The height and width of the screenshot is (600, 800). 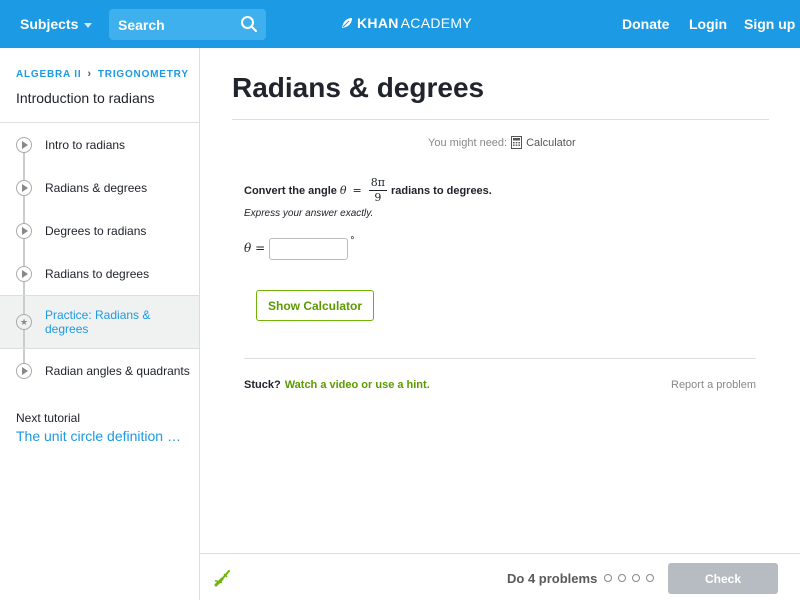 I want to click on calculator-label: Calculator, so click(x=551, y=142).